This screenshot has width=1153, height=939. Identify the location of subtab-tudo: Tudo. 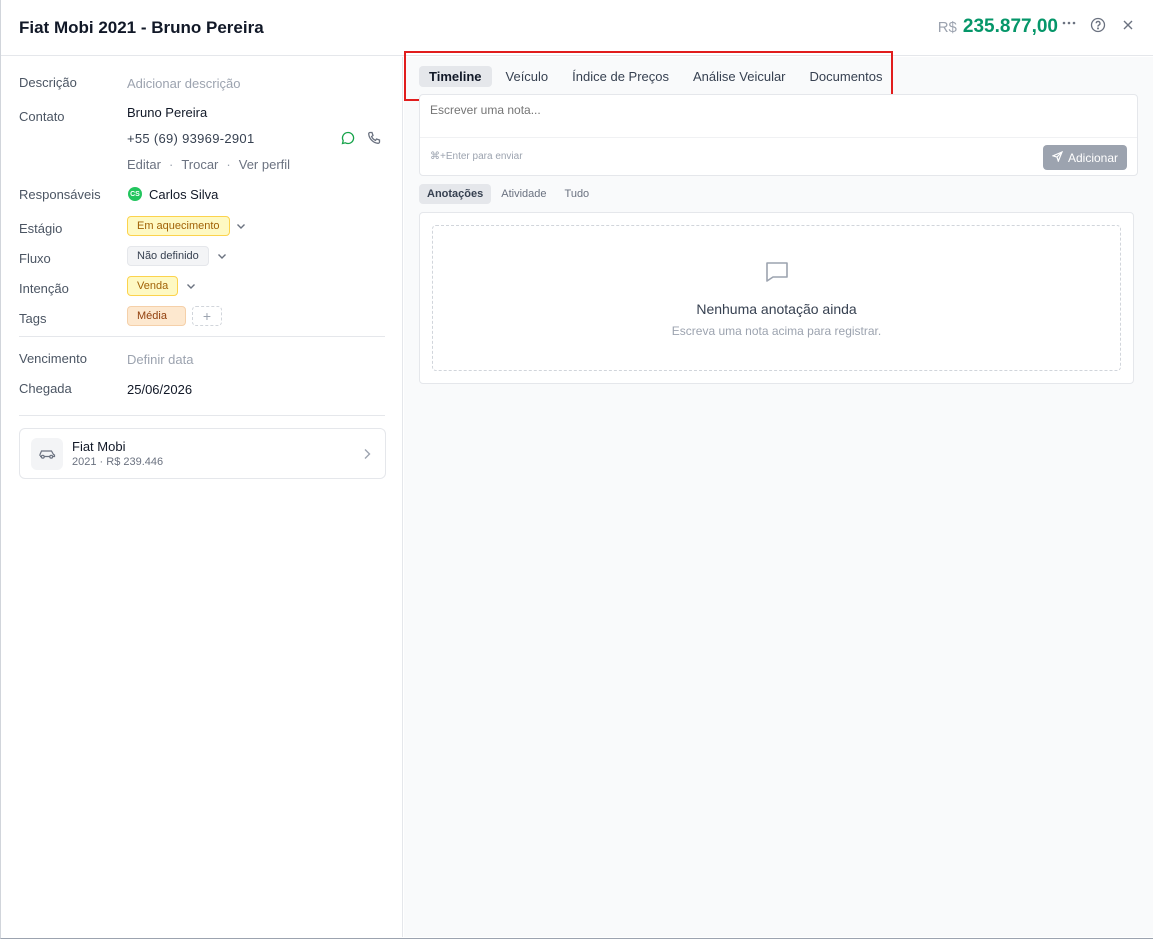
(577, 194).